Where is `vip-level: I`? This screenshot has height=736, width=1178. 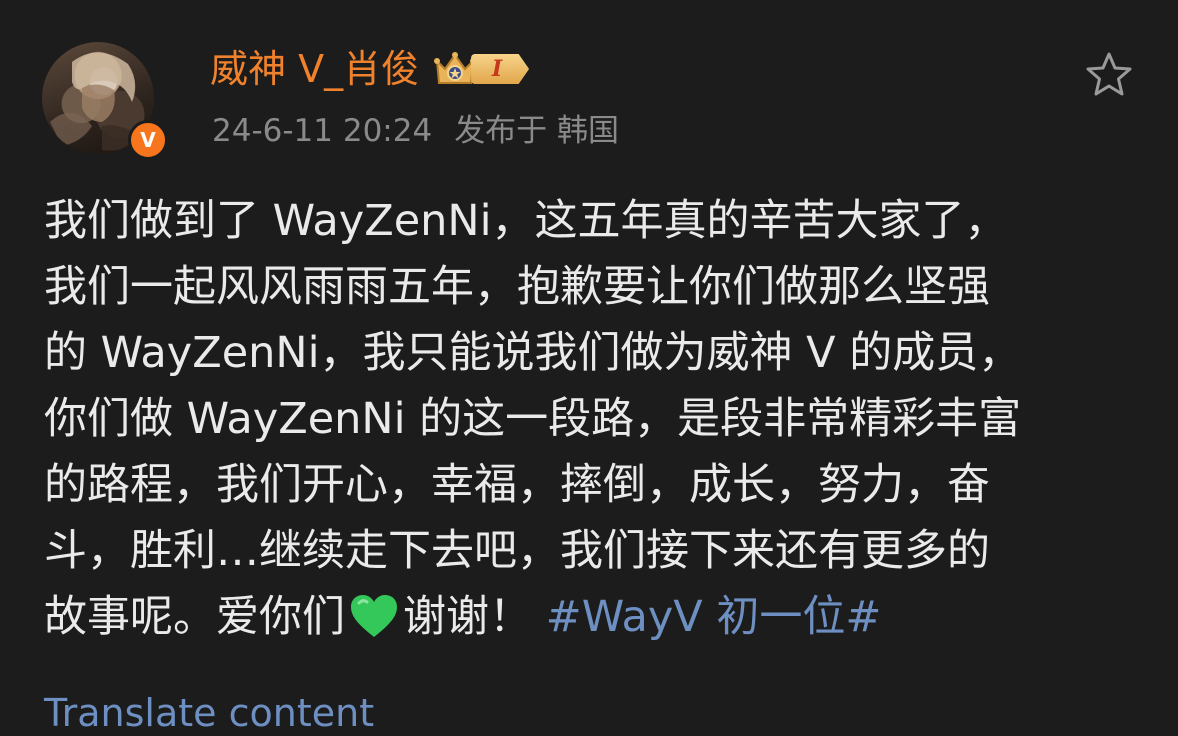 vip-level: I is located at coordinates (500, 69).